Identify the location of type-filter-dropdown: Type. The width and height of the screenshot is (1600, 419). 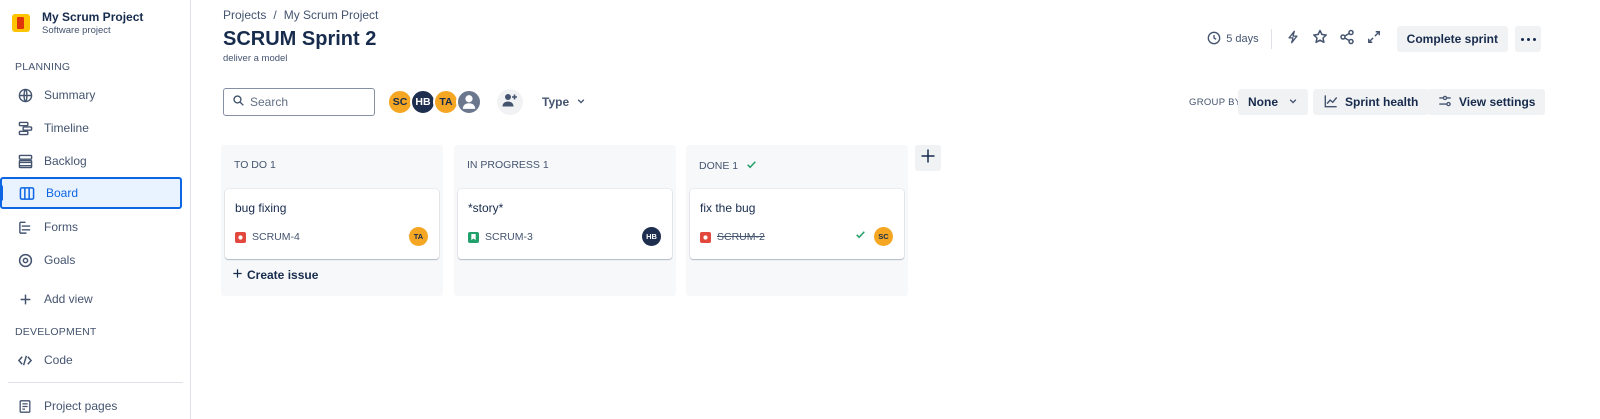
(564, 102).